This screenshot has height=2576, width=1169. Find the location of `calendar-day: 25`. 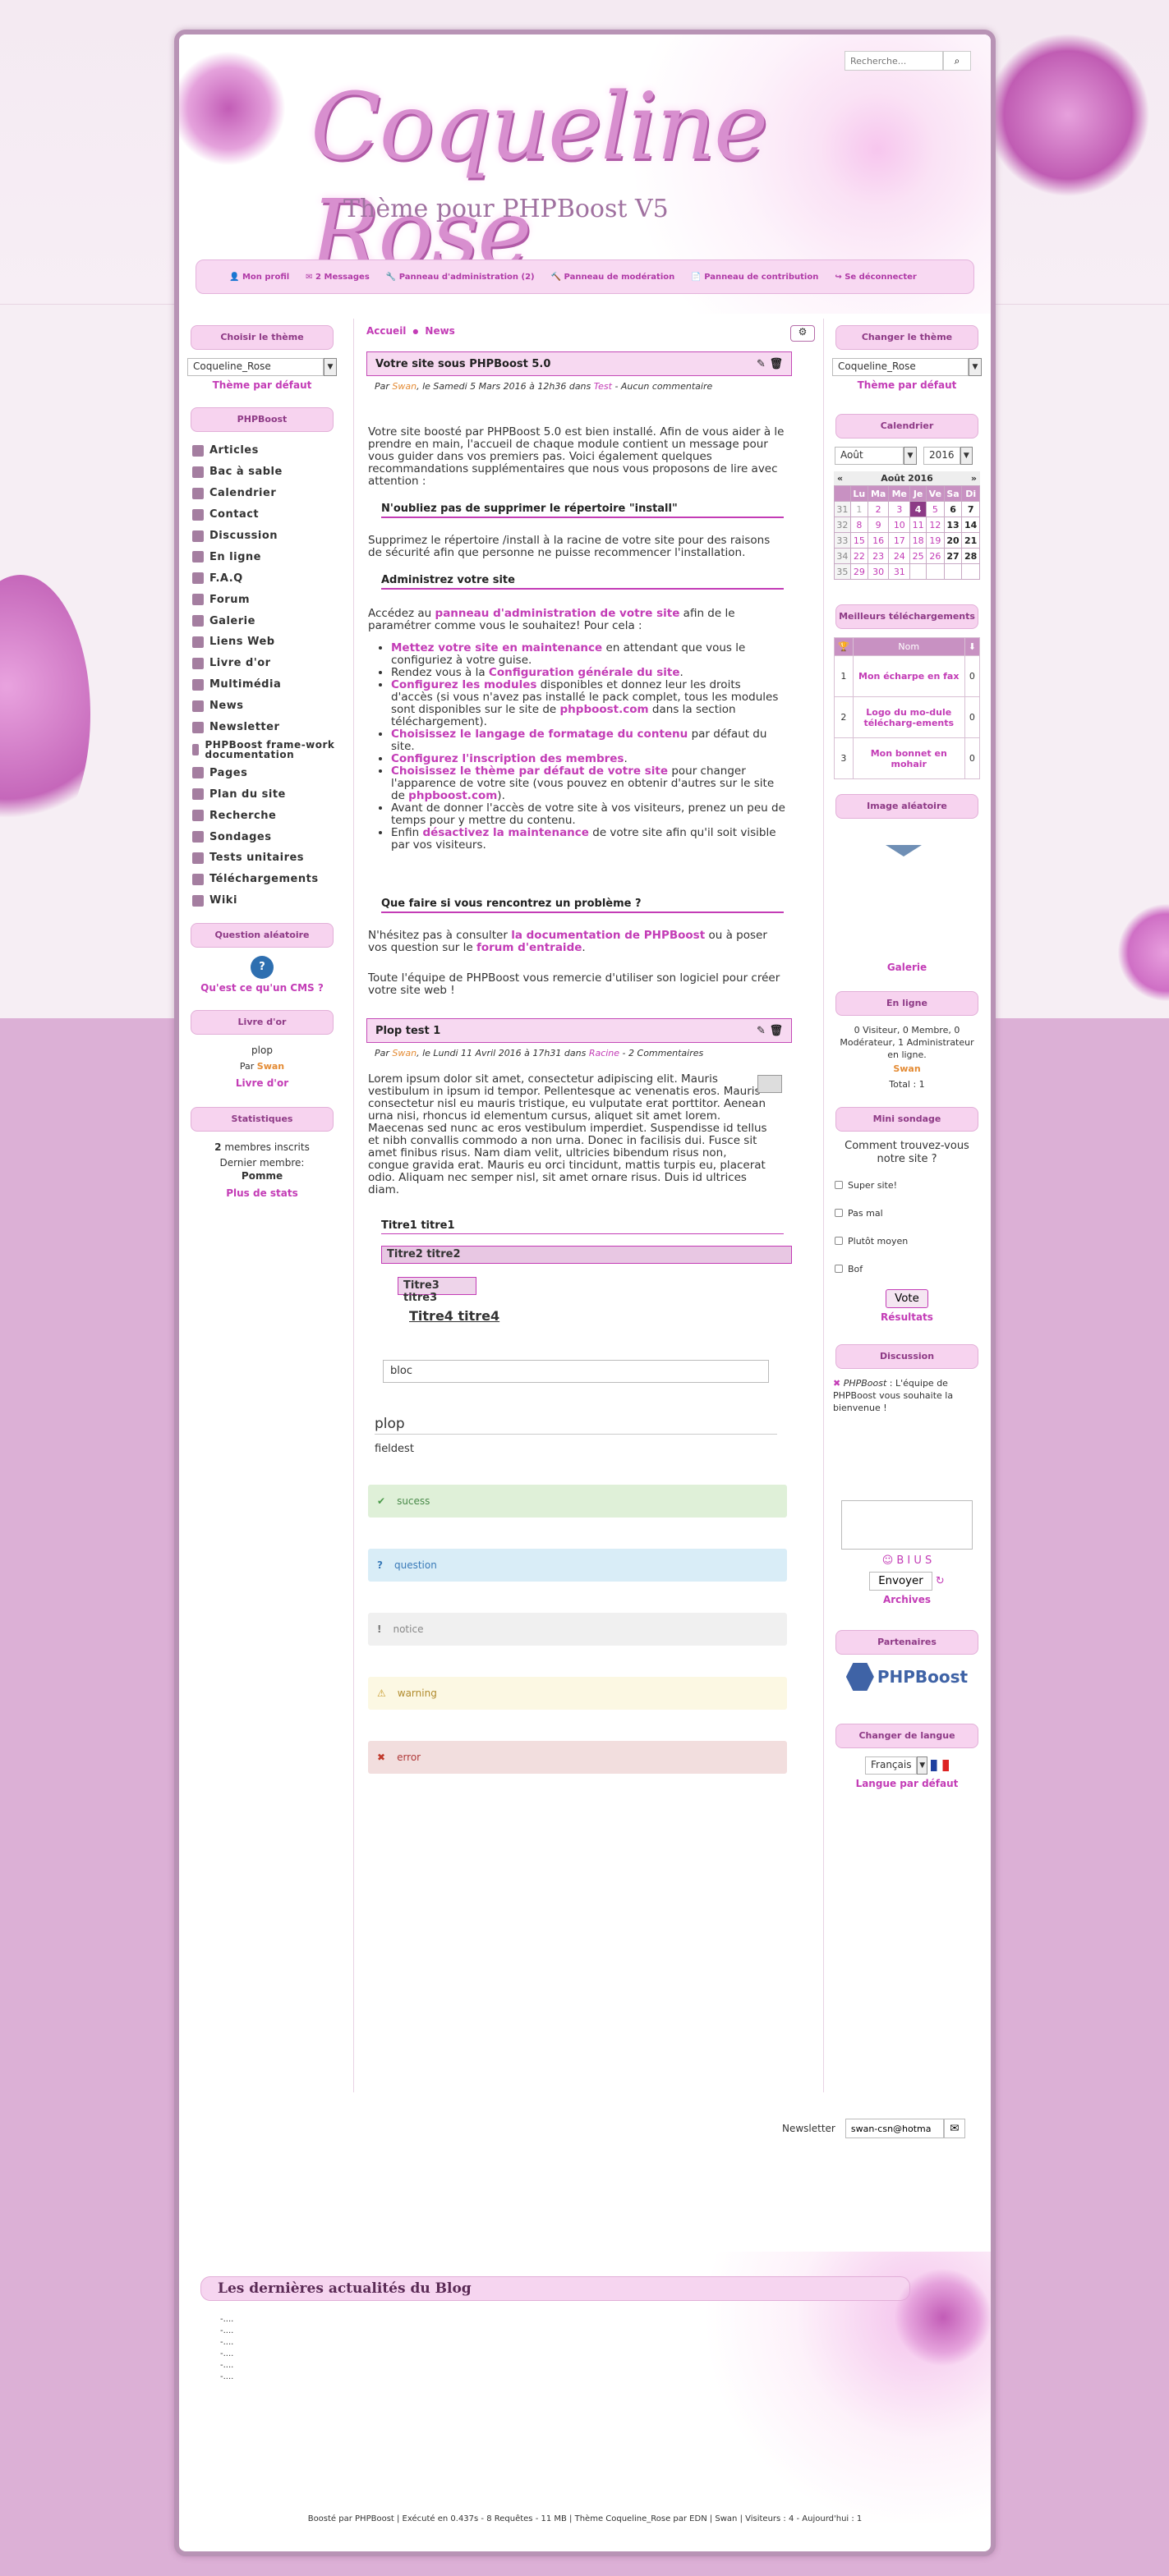

calendar-day: 25 is located at coordinates (918, 556).